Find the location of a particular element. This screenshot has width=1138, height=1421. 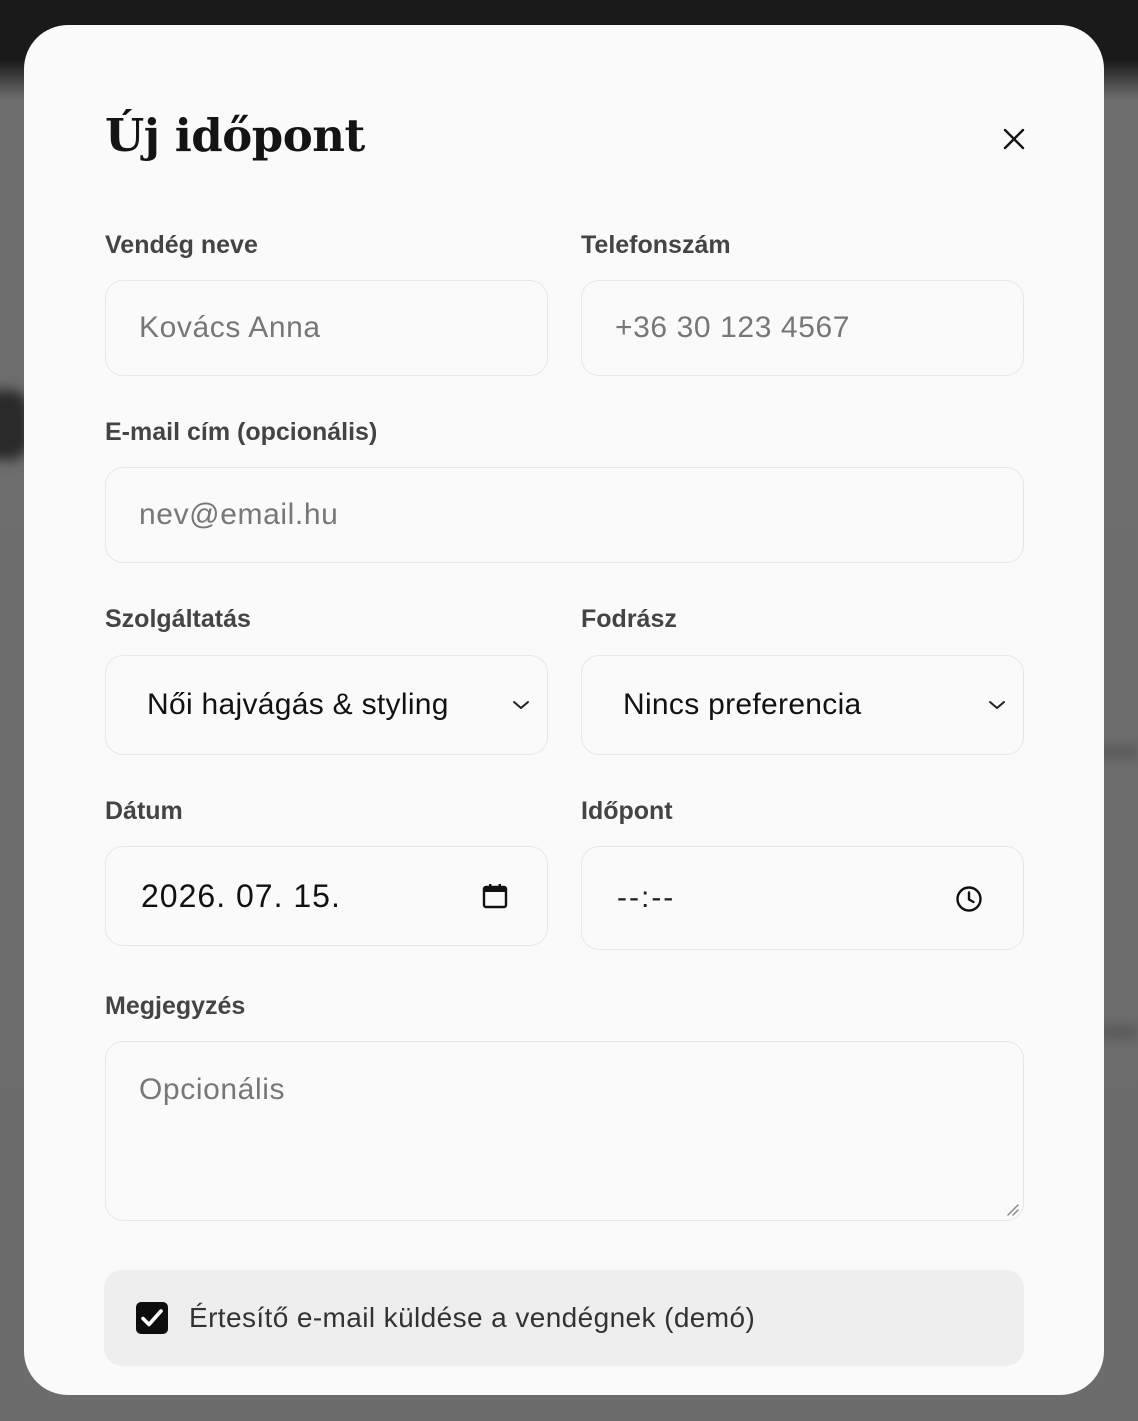

phone-input is located at coordinates (802, 328).